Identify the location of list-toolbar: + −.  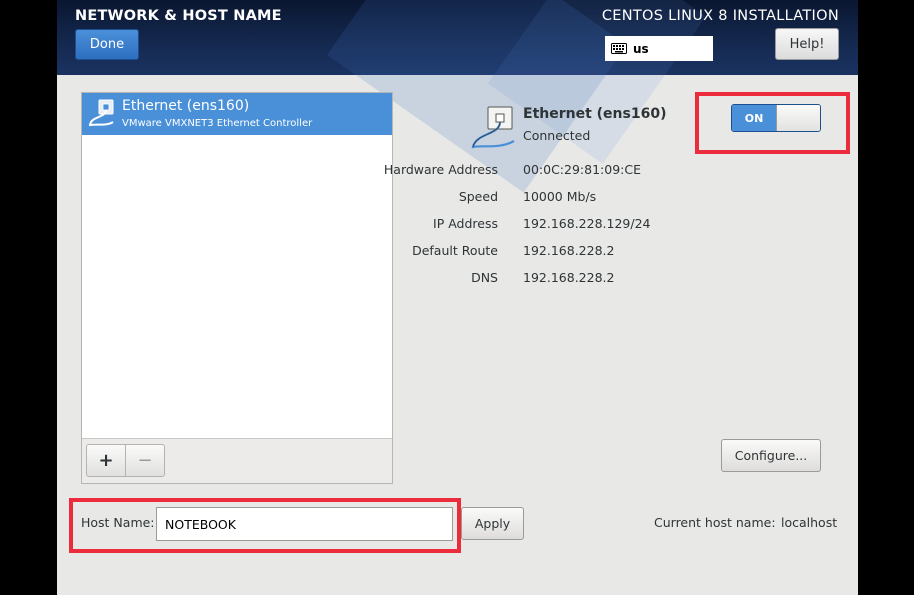
(237, 460).